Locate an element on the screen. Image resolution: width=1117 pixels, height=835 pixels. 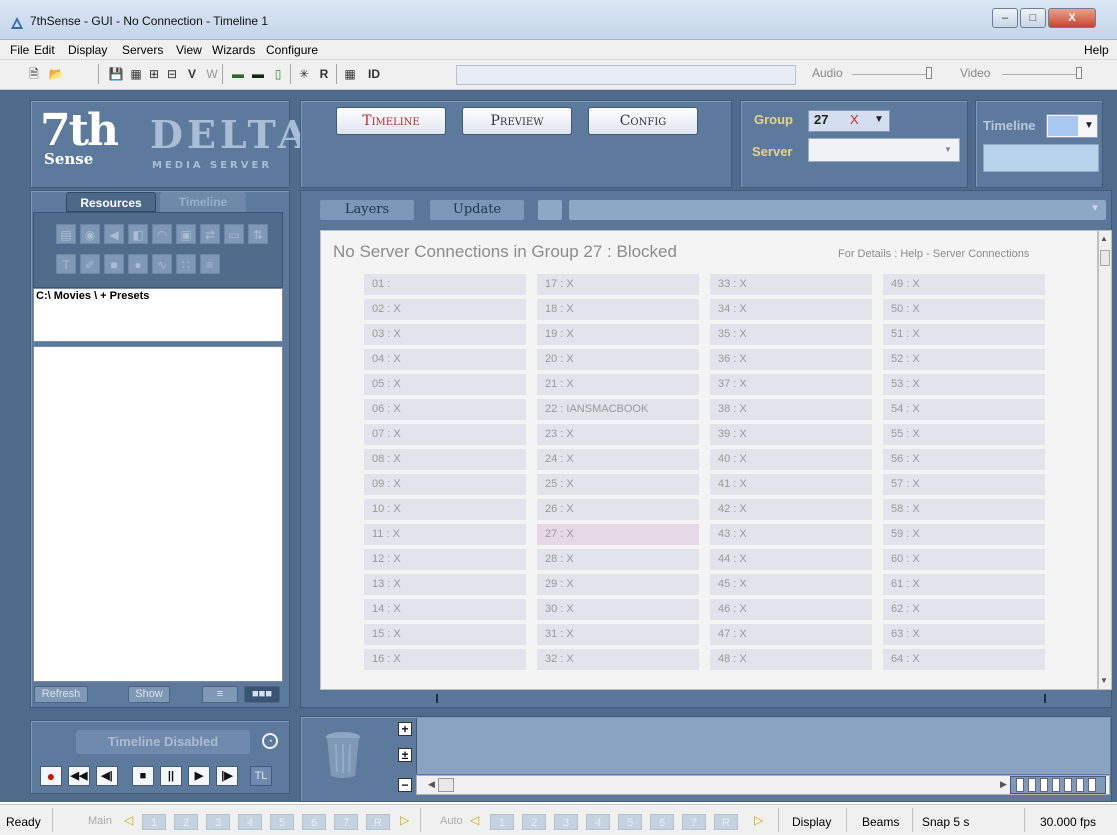
server-slot: 22 : IANSMACBOOK is located at coordinates (618, 409).